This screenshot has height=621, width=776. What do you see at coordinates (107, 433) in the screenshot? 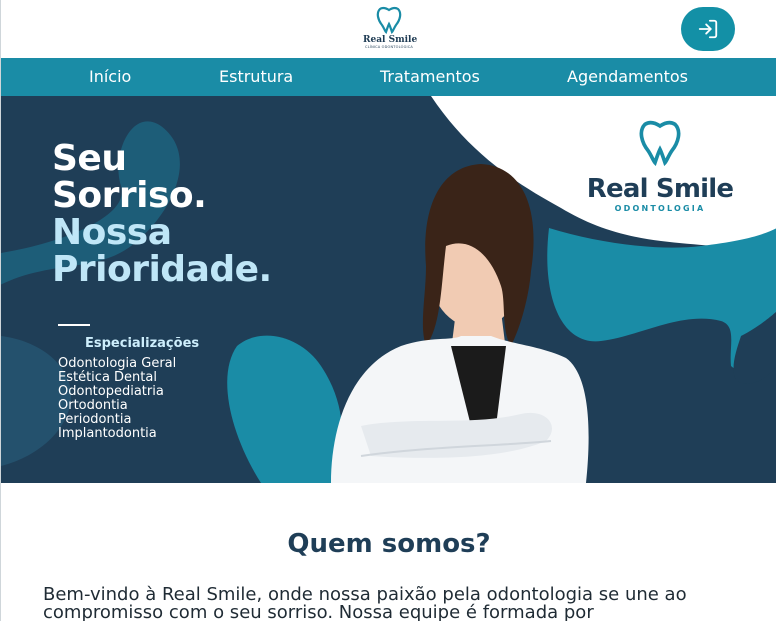
I see `list-item: Implantodontia` at bounding box center [107, 433].